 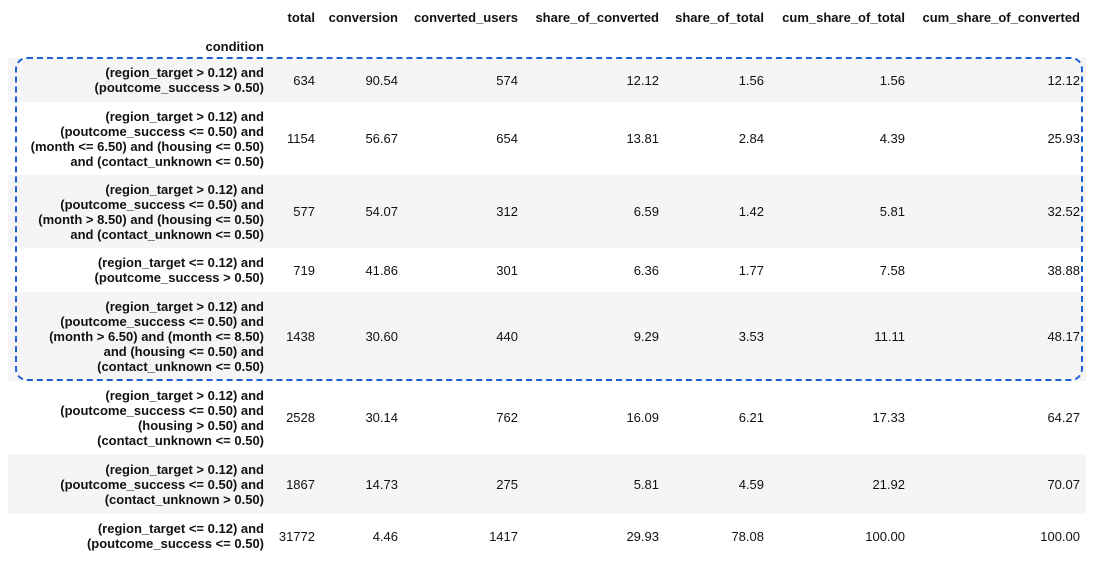 What do you see at coordinates (507, 138) in the screenshot?
I see `cell-converted-users: 654` at bounding box center [507, 138].